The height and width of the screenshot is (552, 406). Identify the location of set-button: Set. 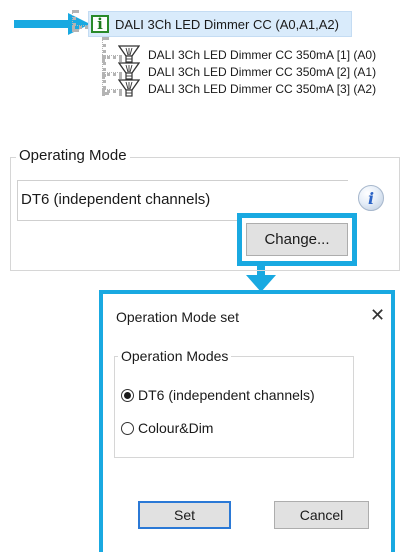
(184, 515).